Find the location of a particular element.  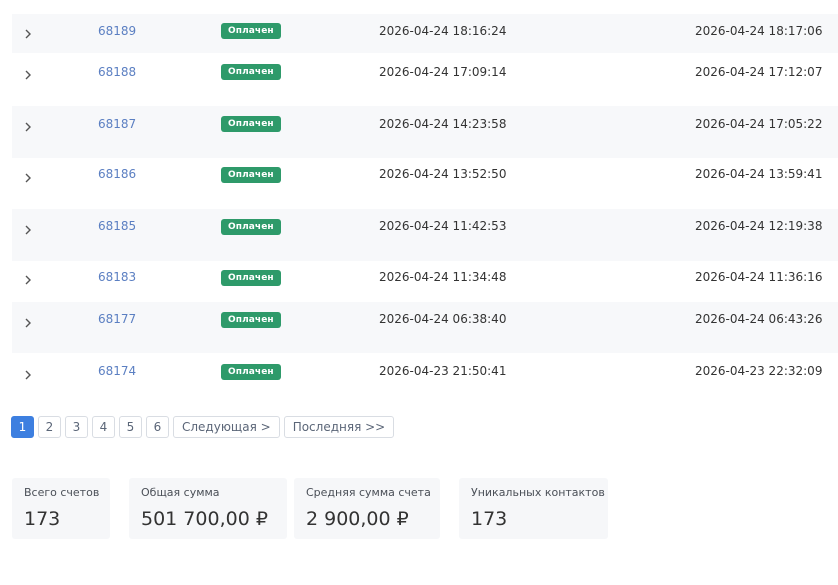

paid-date: 2026-04-24 17:12:07 is located at coordinates (759, 72).